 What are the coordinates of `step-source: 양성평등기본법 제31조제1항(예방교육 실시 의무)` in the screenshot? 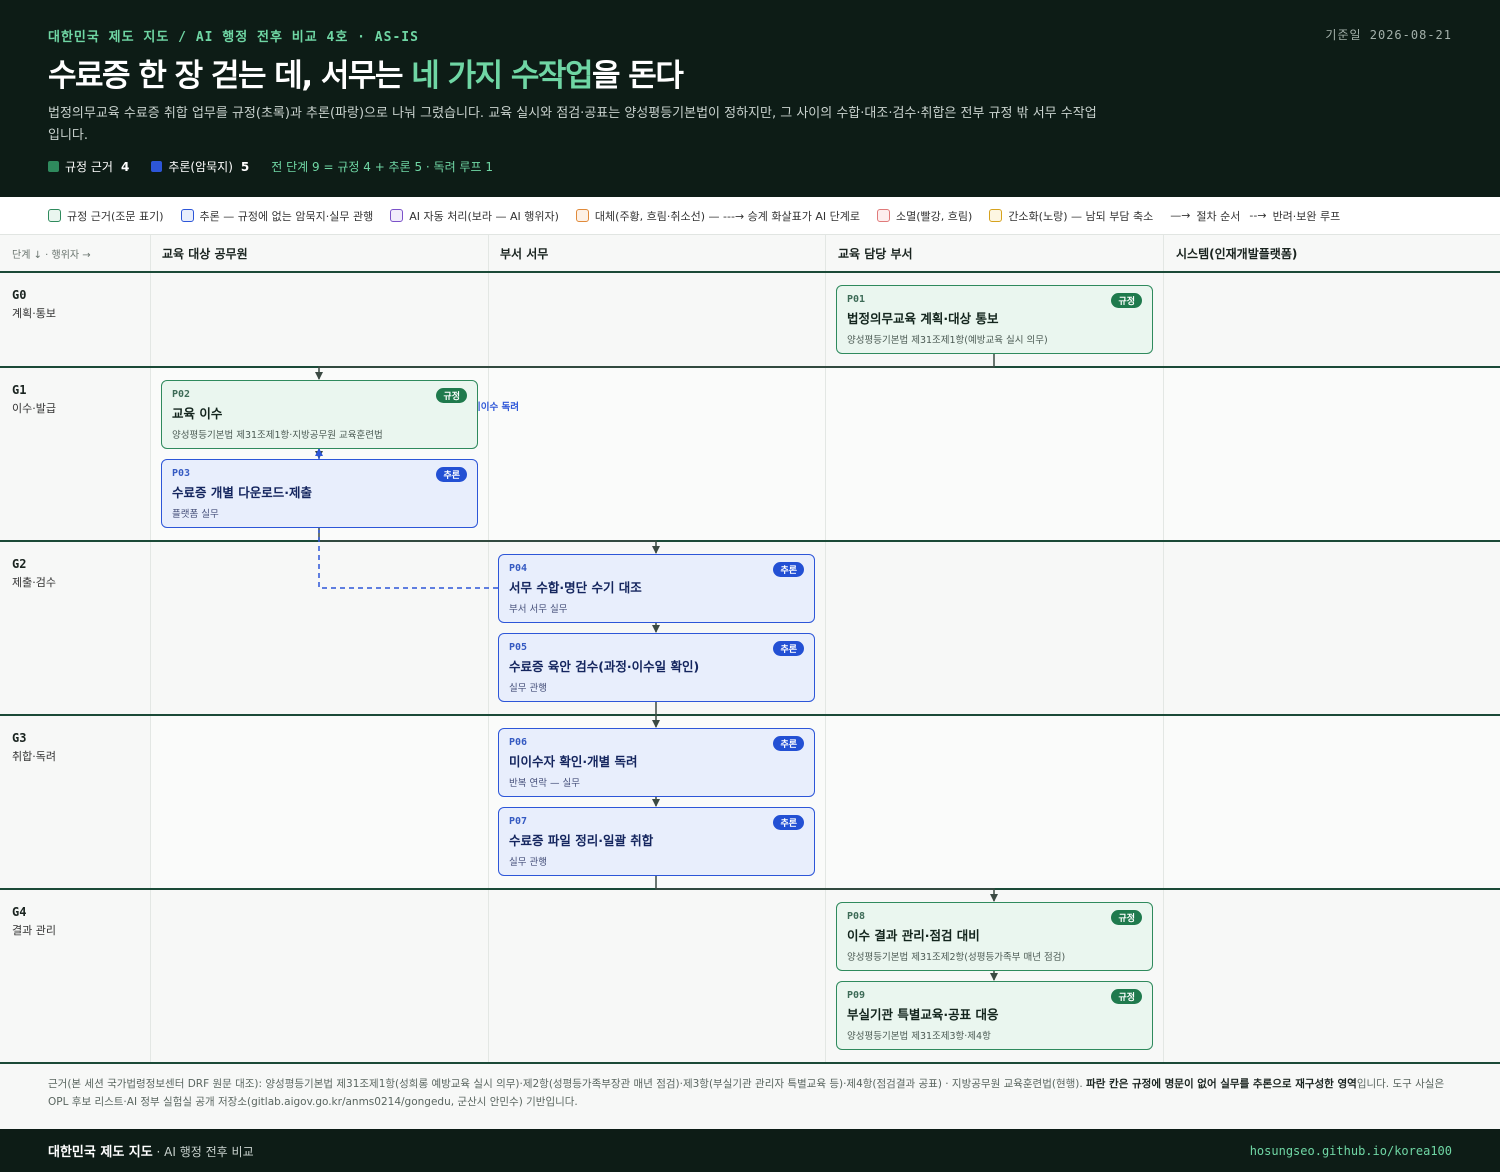 It's located at (947, 340).